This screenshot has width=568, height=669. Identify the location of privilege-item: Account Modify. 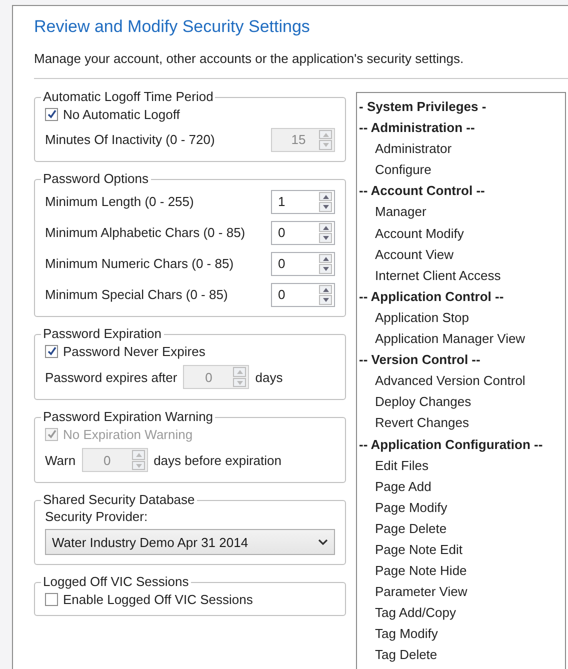
(461, 233).